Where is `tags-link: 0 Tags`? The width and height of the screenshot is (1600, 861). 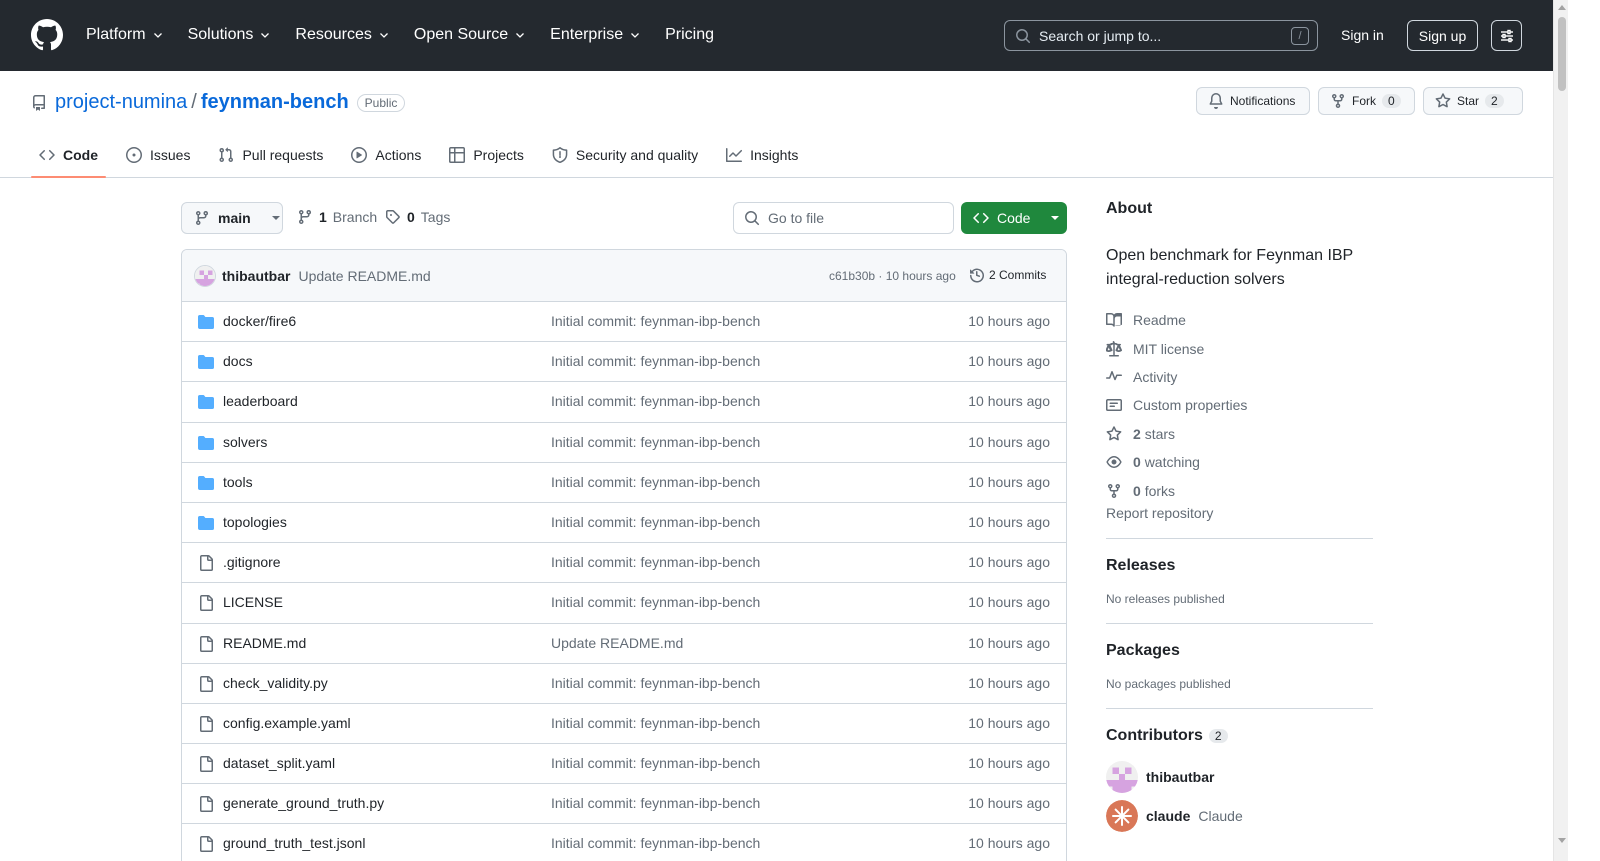
tags-link: 0 Tags is located at coordinates (417, 217).